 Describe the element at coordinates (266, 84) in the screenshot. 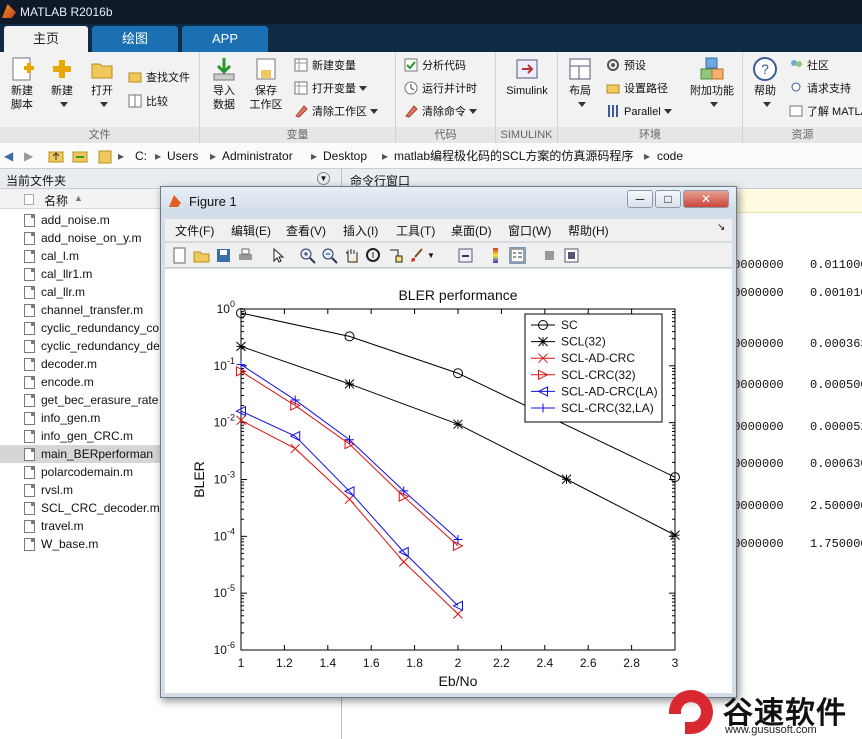

I see `save-workspace-button: 保存 工作区` at that location.